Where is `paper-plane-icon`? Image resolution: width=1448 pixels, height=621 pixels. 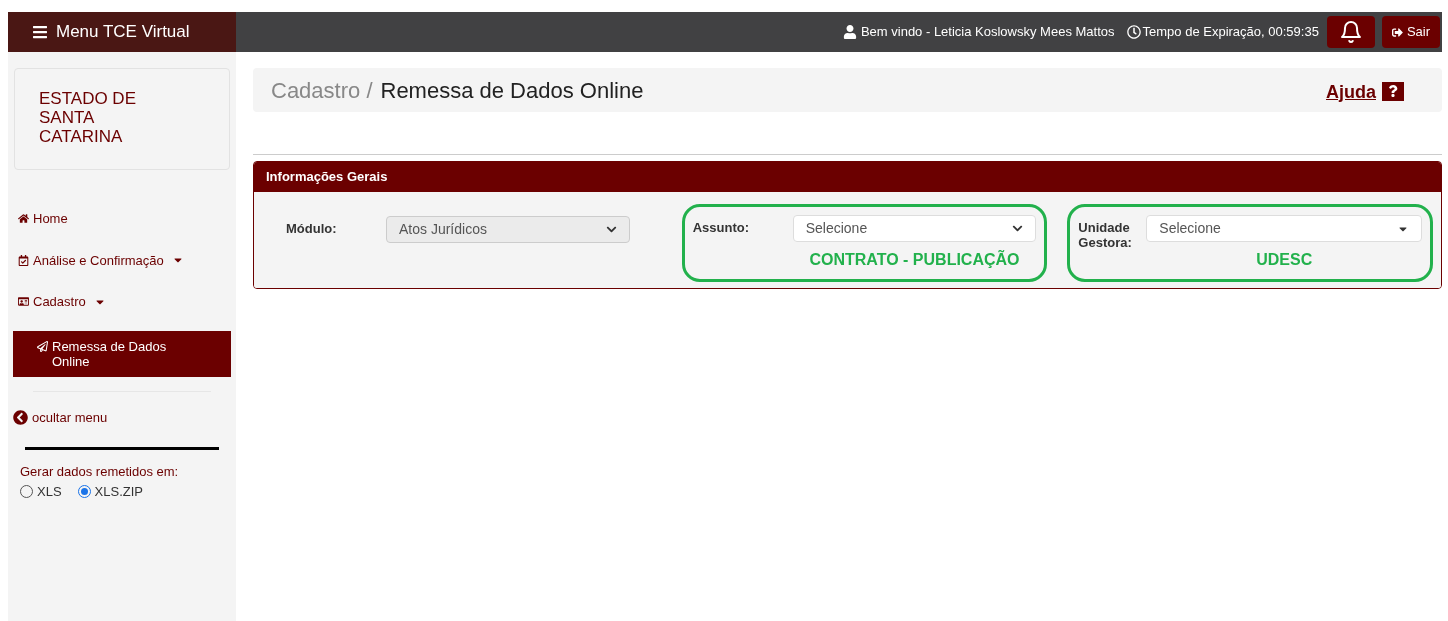
paper-plane-icon is located at coordinates (42, 346).